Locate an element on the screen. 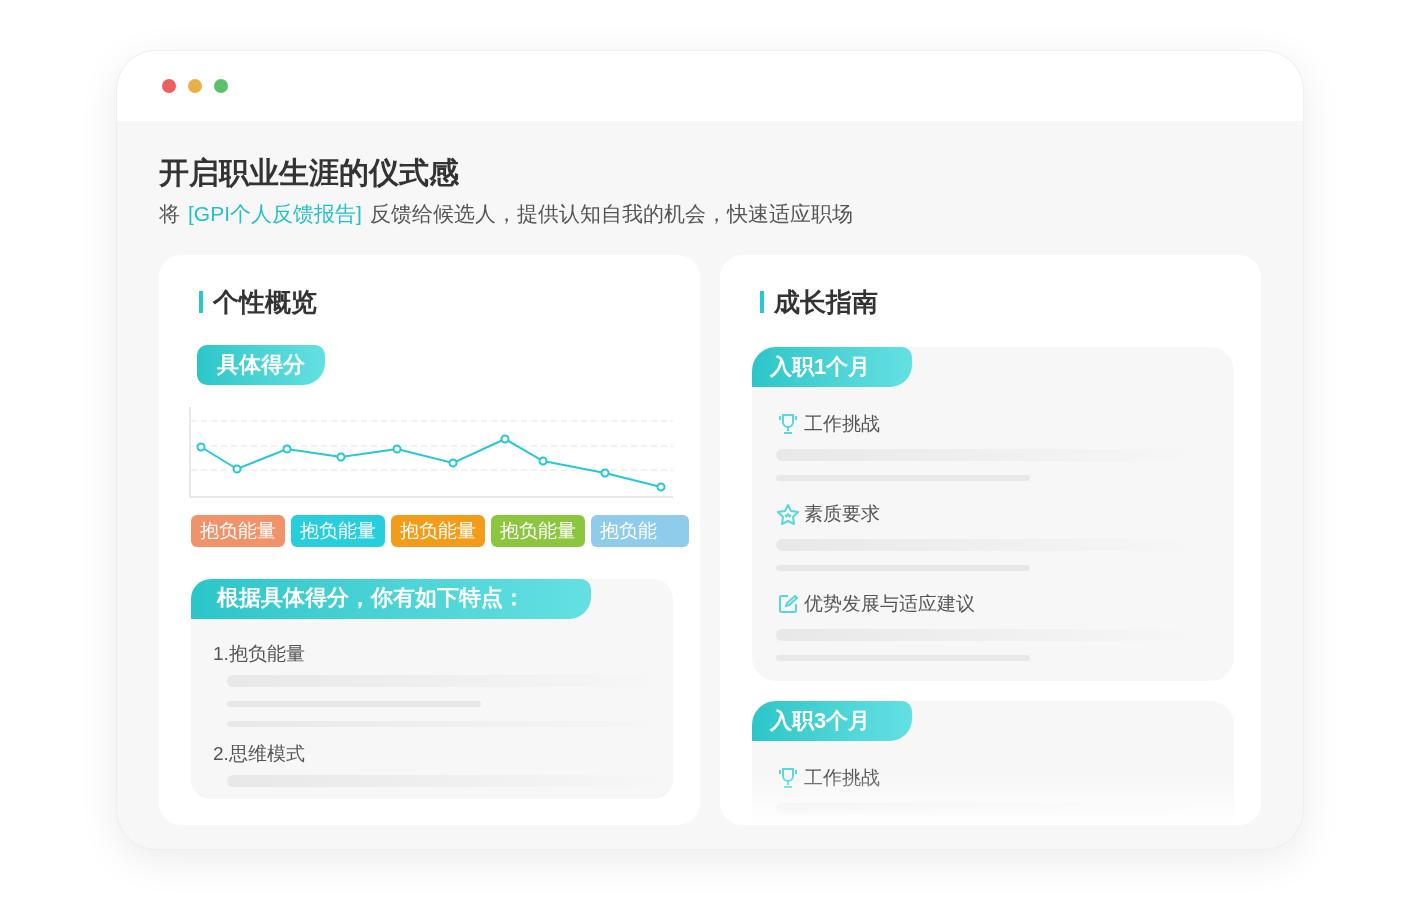 Image resolution: width=1420 pixels, height=900 pixels. subtitle-text: 将 is located at coordinates (169, 214).